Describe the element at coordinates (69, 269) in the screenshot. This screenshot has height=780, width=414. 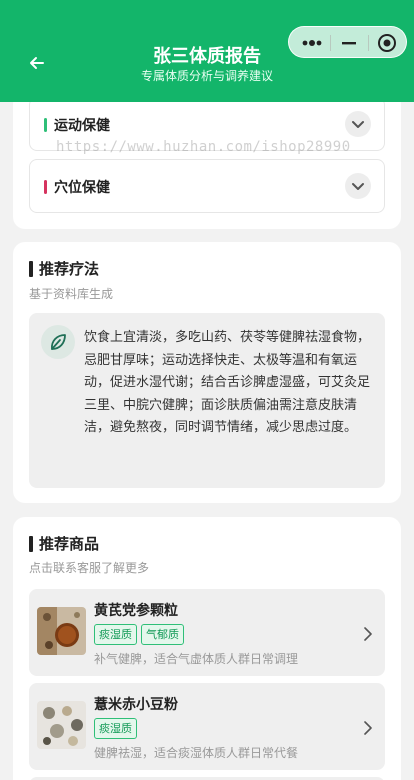
I see `therapy-title: 推荐疗法` at that location.